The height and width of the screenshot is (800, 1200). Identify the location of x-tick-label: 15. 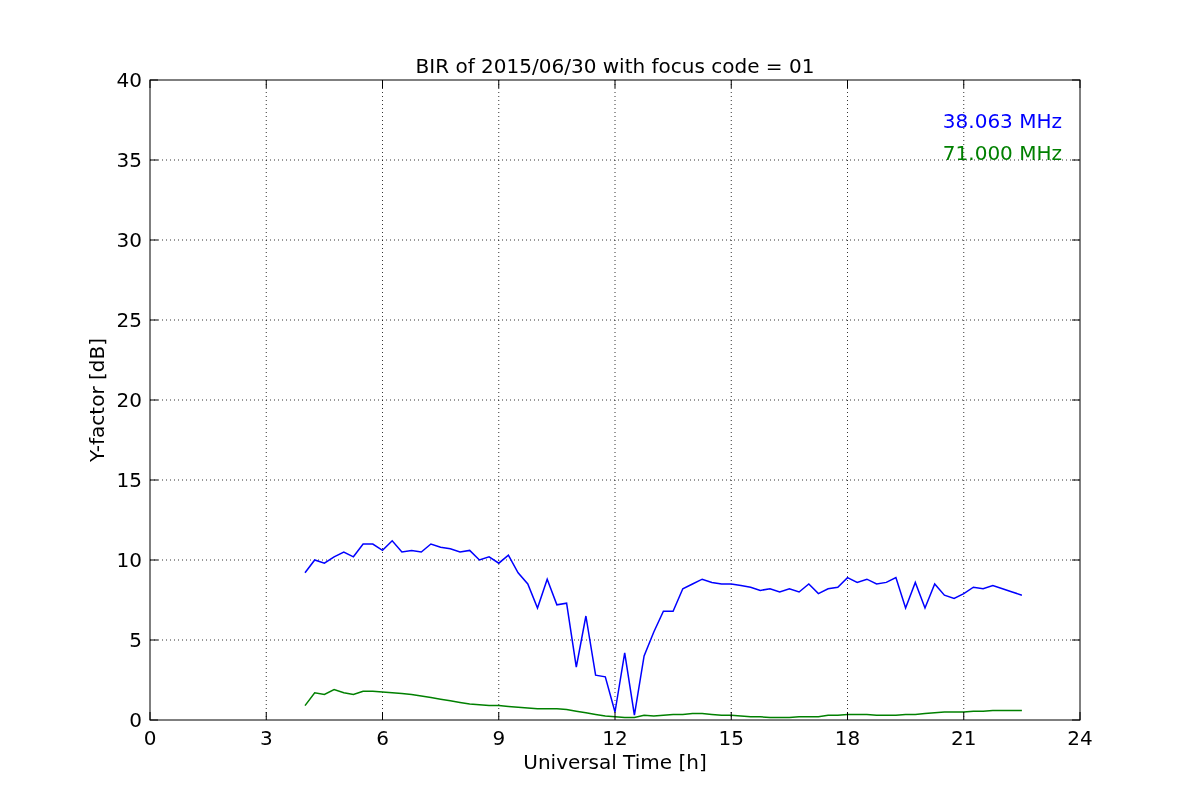
(731, 738).